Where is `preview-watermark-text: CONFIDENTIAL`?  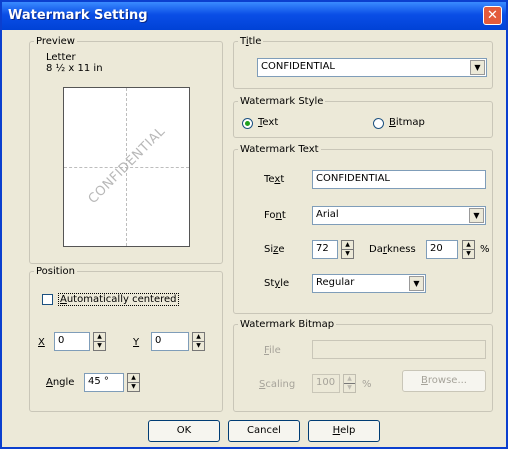
preview-watermark-text: CONFIDENTIAL is located at coordinates (127, 165).